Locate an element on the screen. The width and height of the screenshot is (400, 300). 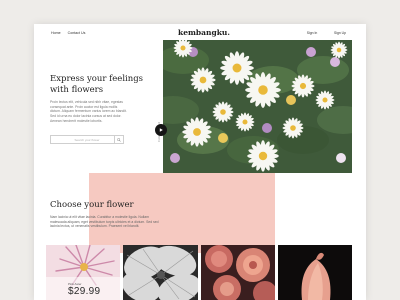
flower-card-rose-bouquet is located at coordinates (237, 272).